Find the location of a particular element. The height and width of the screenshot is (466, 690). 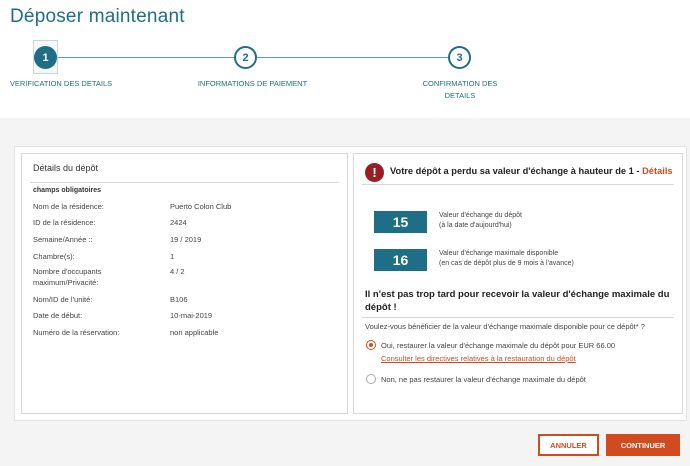

continue-button: CONTINUER is located at coordinates (643, 445).